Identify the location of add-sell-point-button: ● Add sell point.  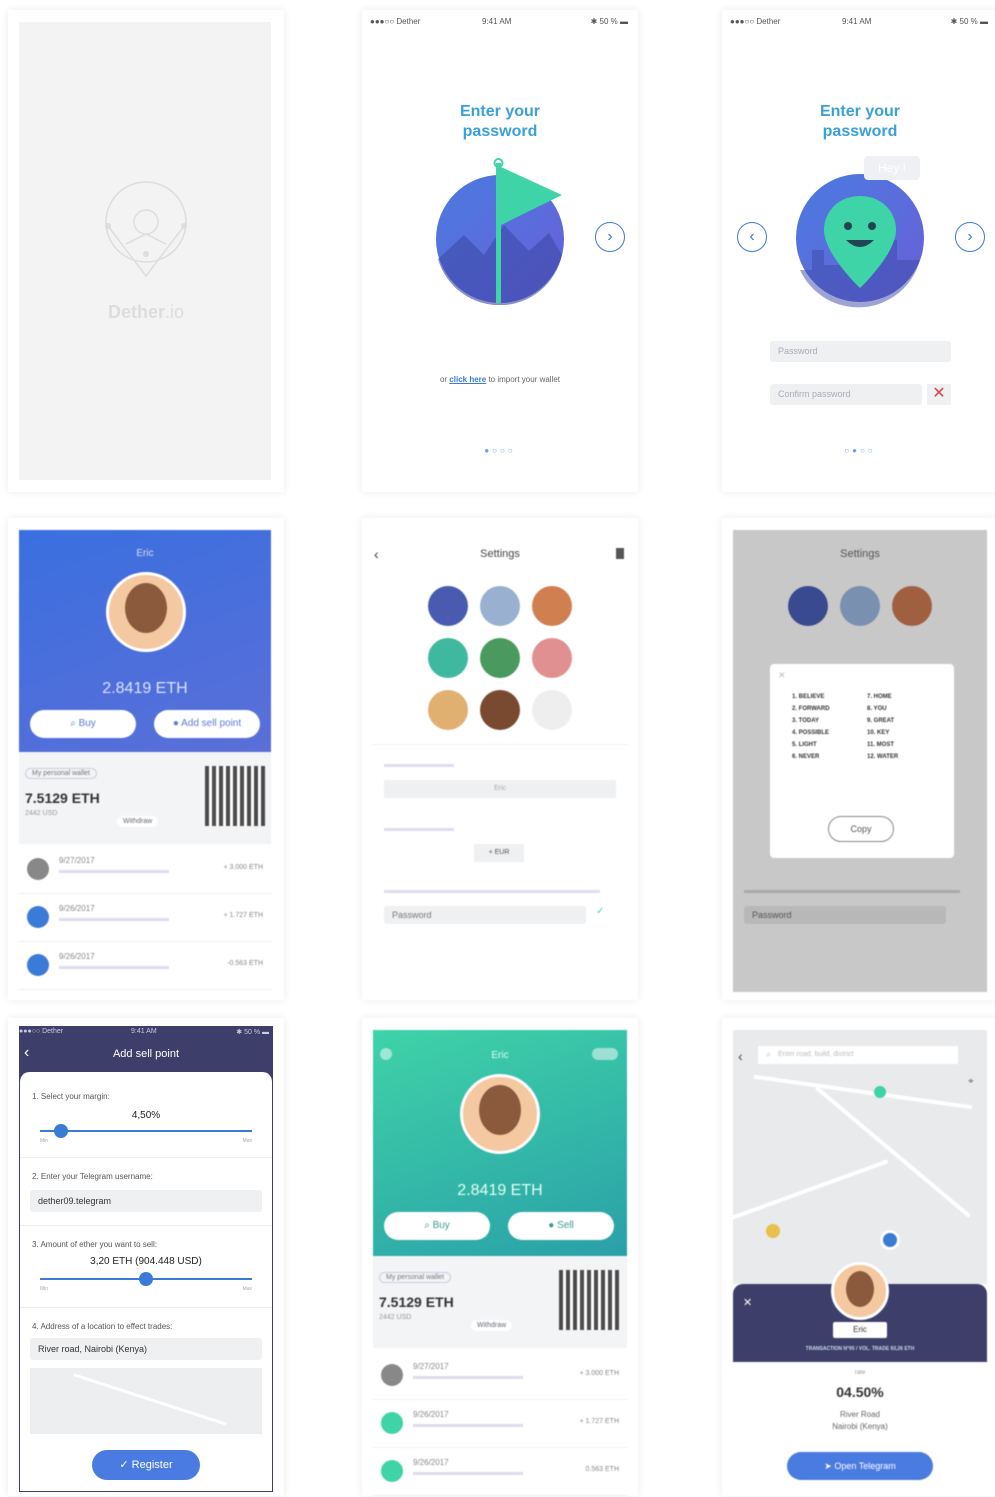
(207, 724).